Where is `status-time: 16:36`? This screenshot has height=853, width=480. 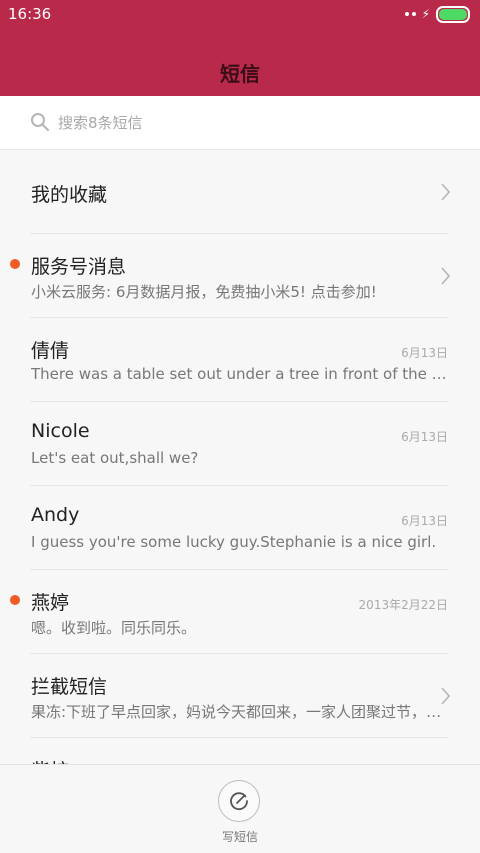
status-time: 16:36 is located at coordinates (30, 14).